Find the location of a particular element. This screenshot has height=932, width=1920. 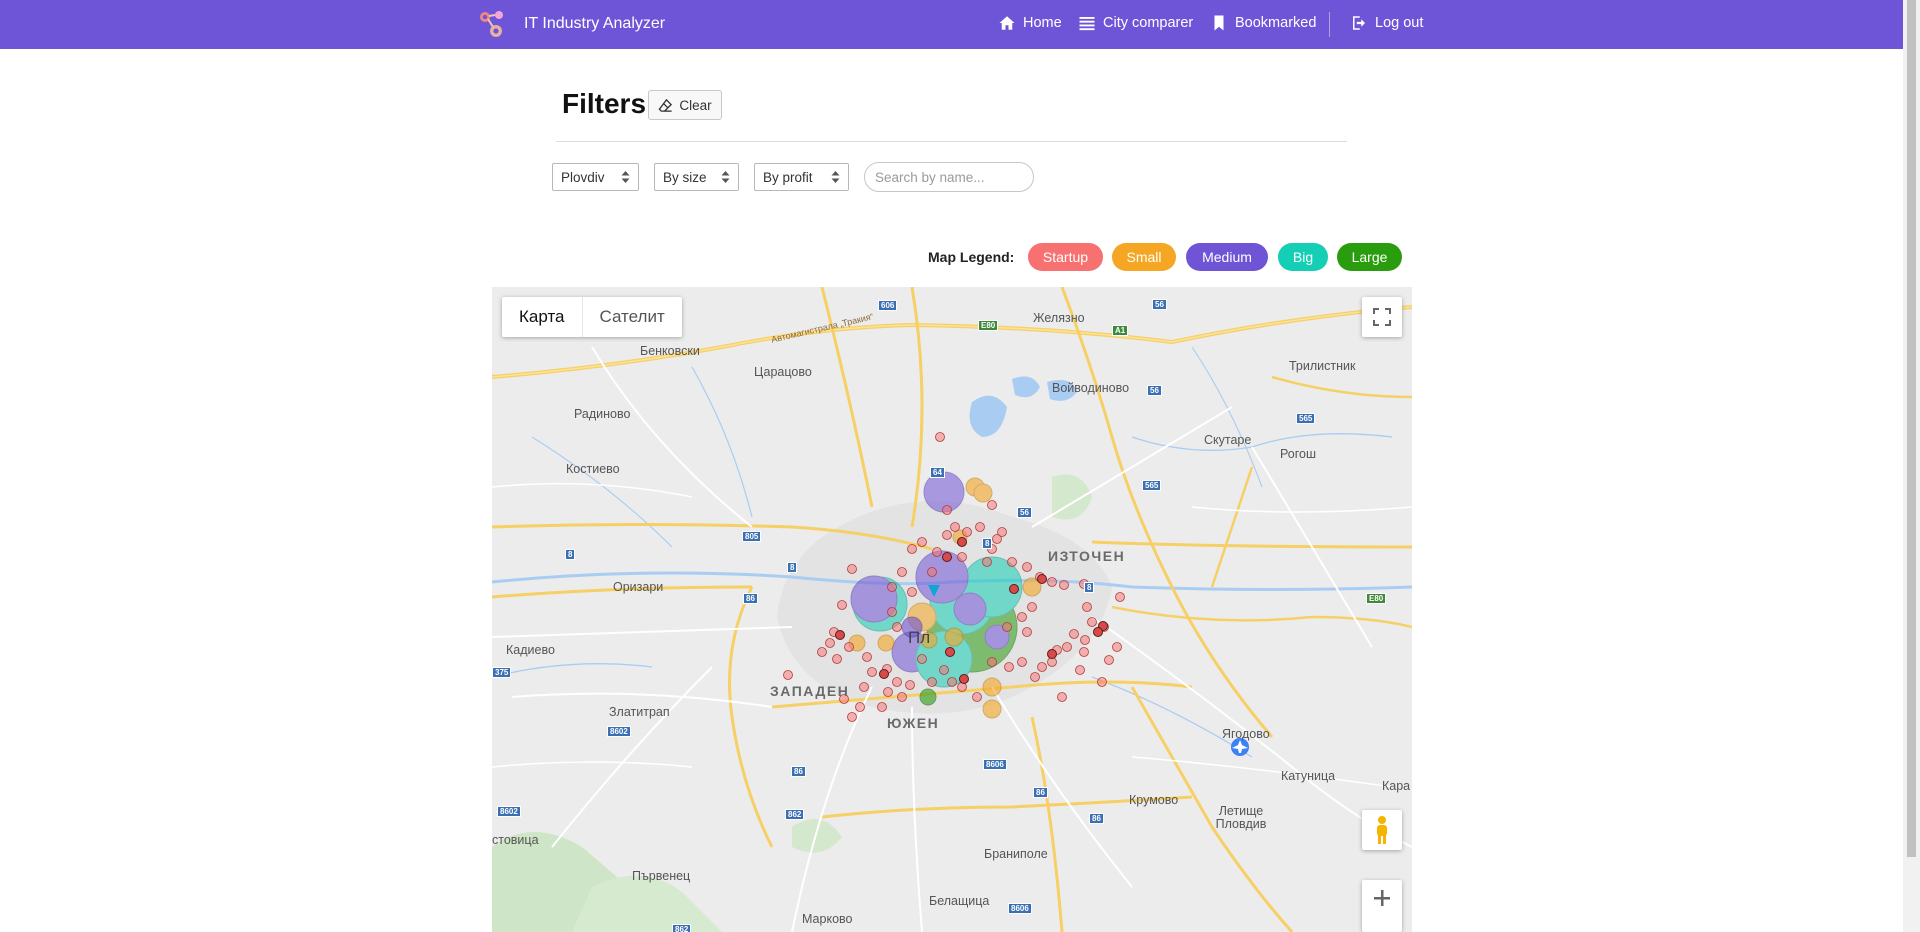

legend-small-badge: Small is located at coordinates (1144, 257).